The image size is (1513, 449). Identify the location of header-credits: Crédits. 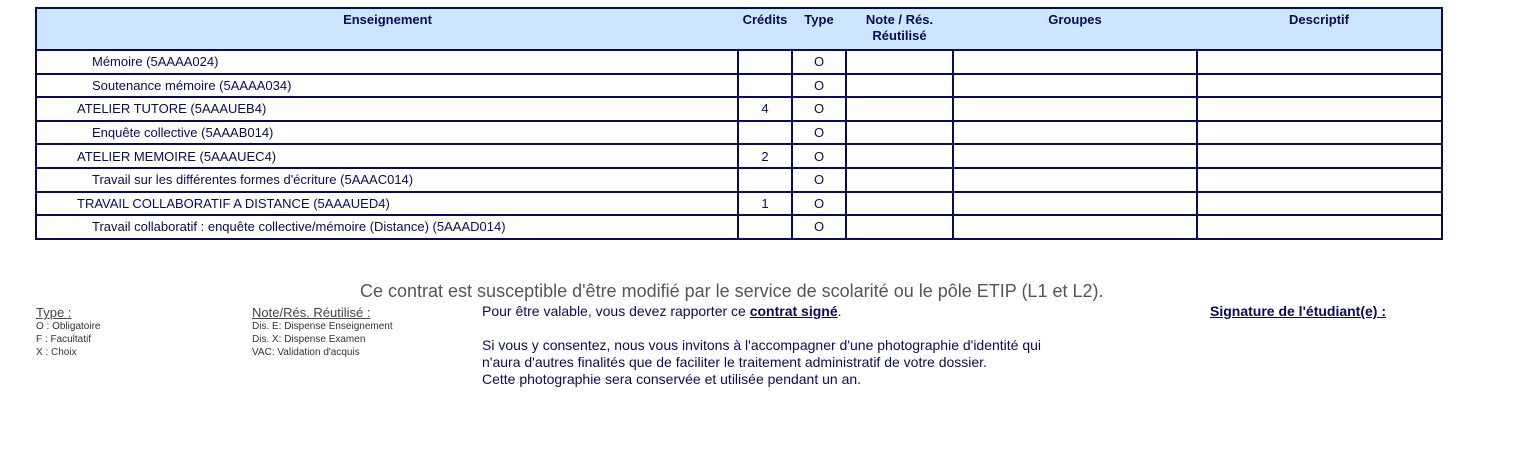
(765, 29).